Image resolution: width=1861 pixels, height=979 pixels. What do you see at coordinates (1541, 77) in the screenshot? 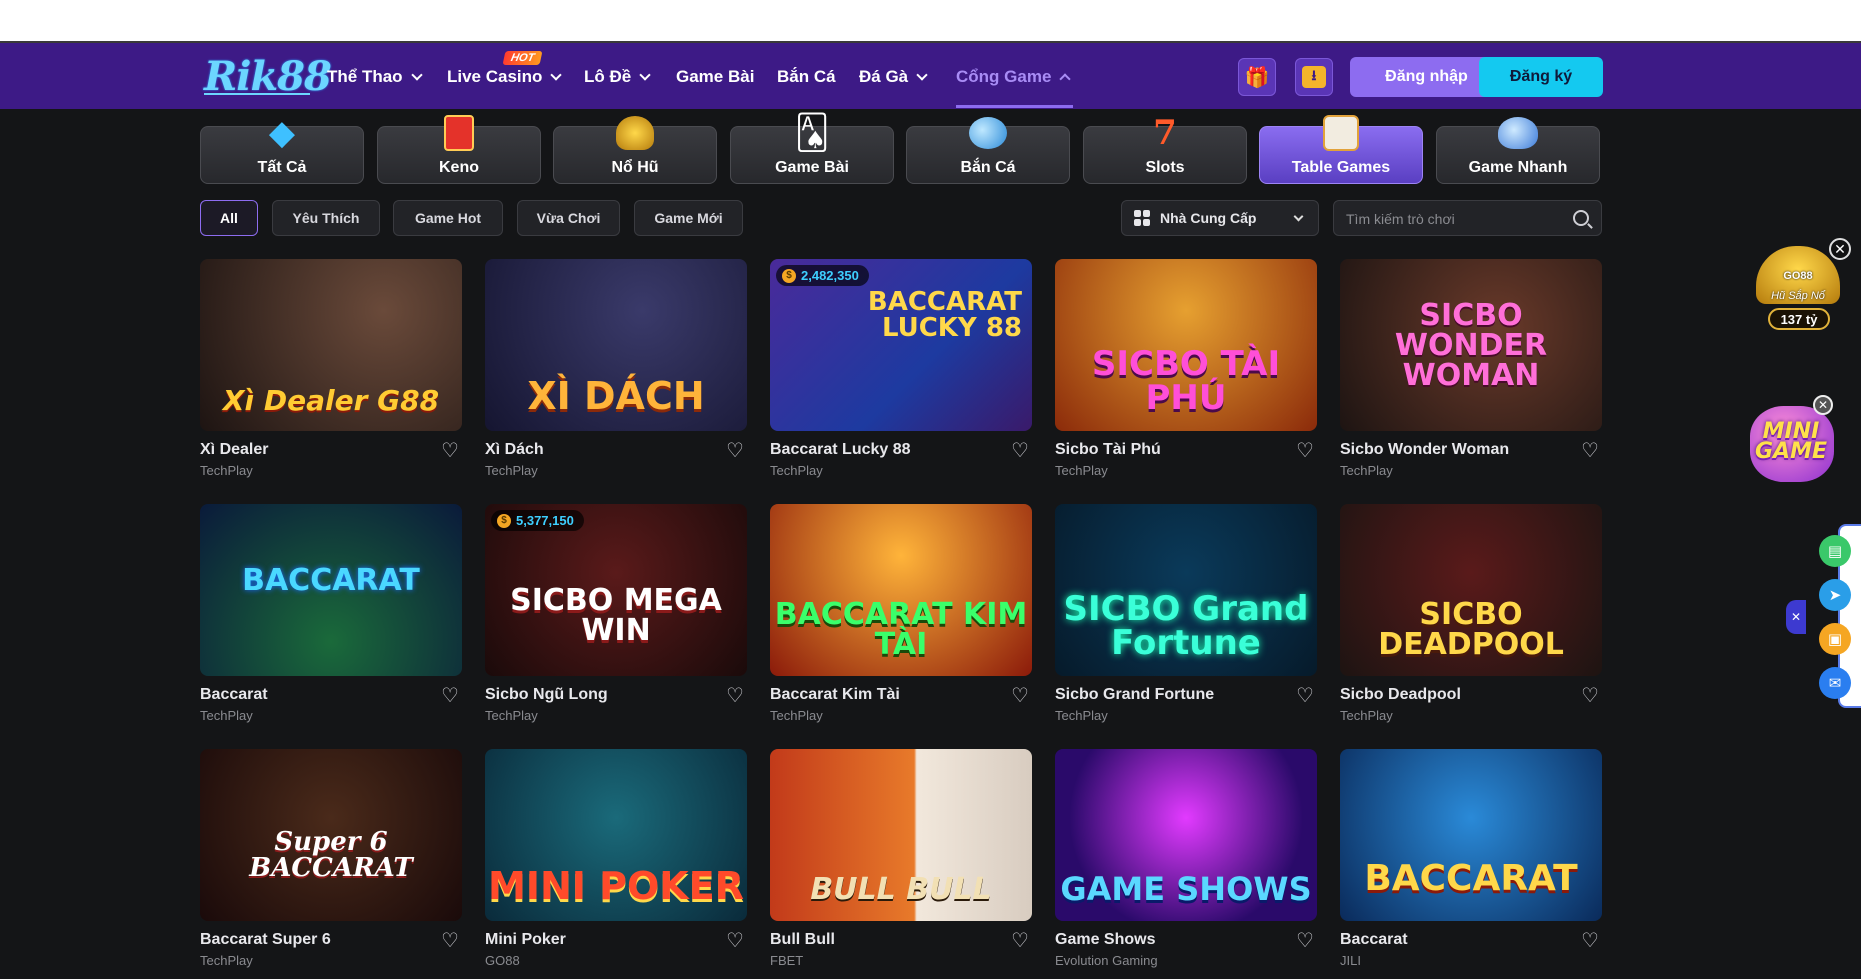
I see `register-button: Đăng ký` at bounding box center [1541, 77].